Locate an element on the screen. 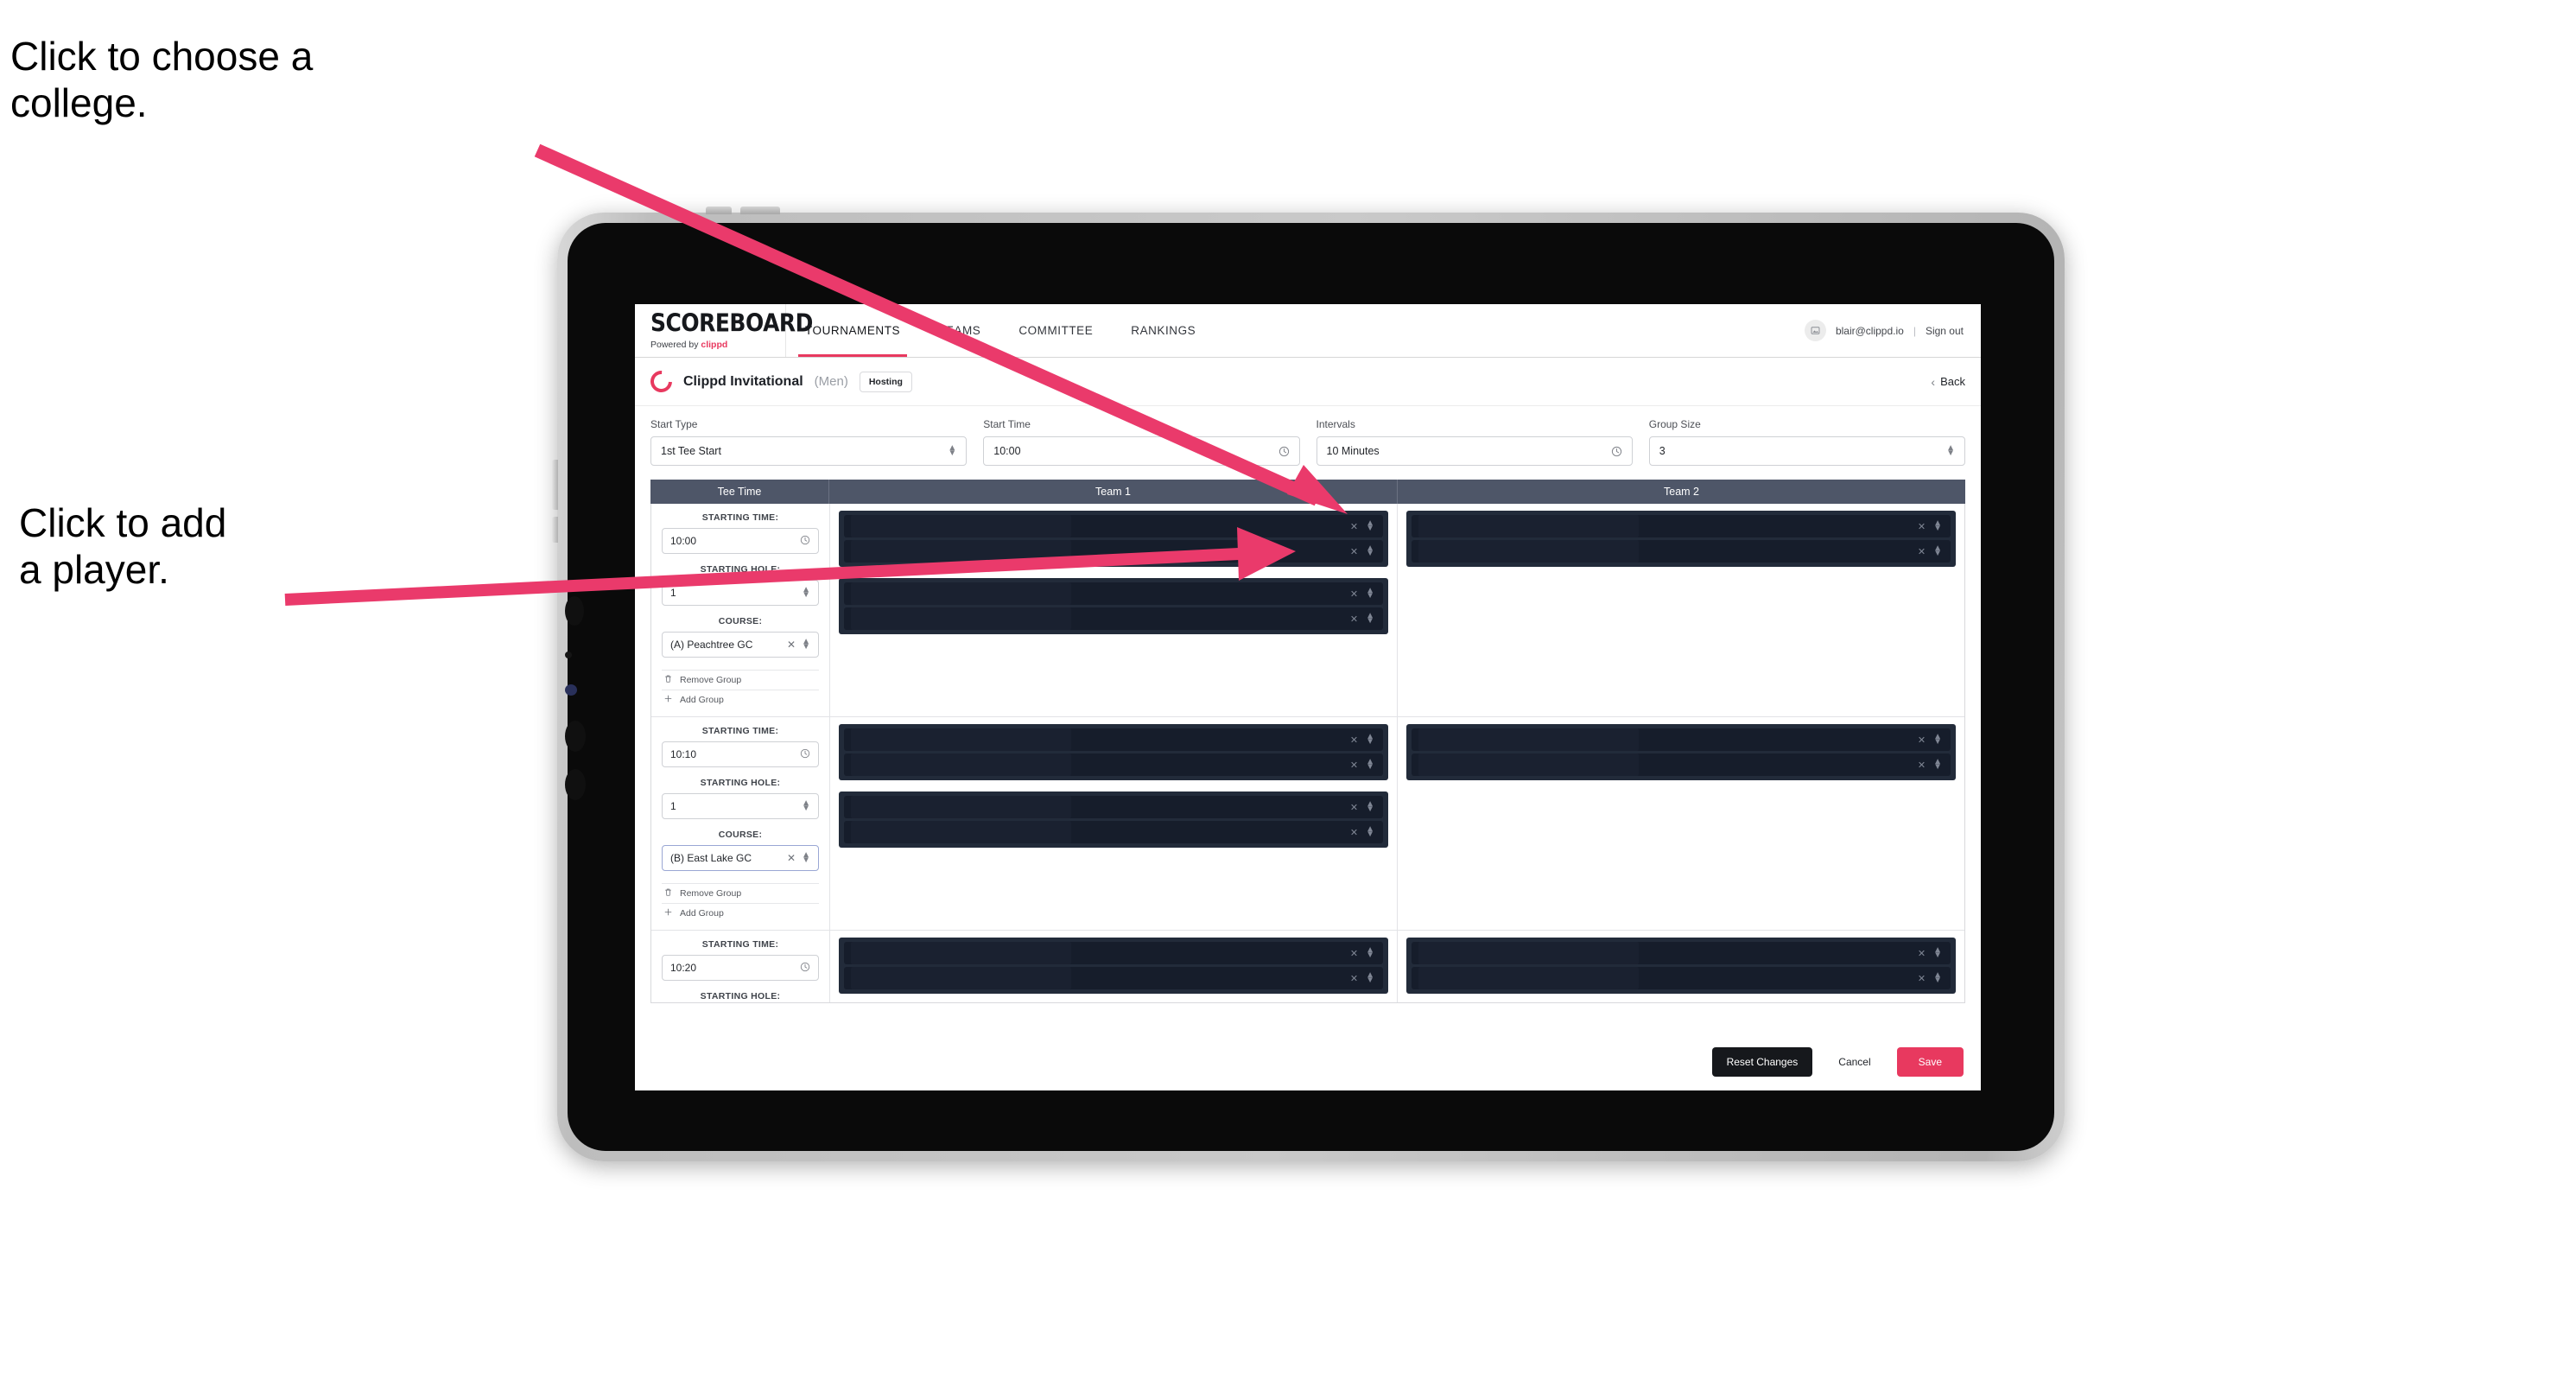 This screenshot has width=2576, height=1386. starting-time-value: 10:00 is located at coordinates (683, 541).